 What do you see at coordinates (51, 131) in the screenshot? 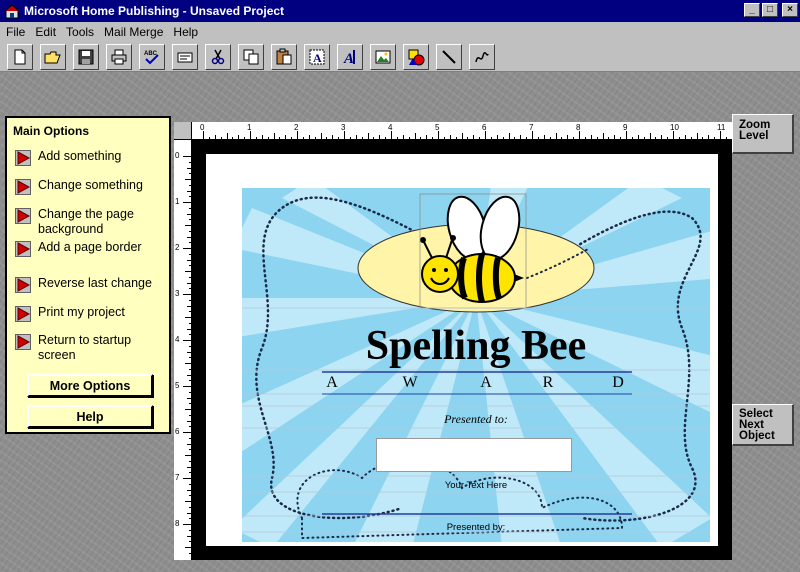
I see `main-options-title: Main Options` at bounding box center [51, 131].